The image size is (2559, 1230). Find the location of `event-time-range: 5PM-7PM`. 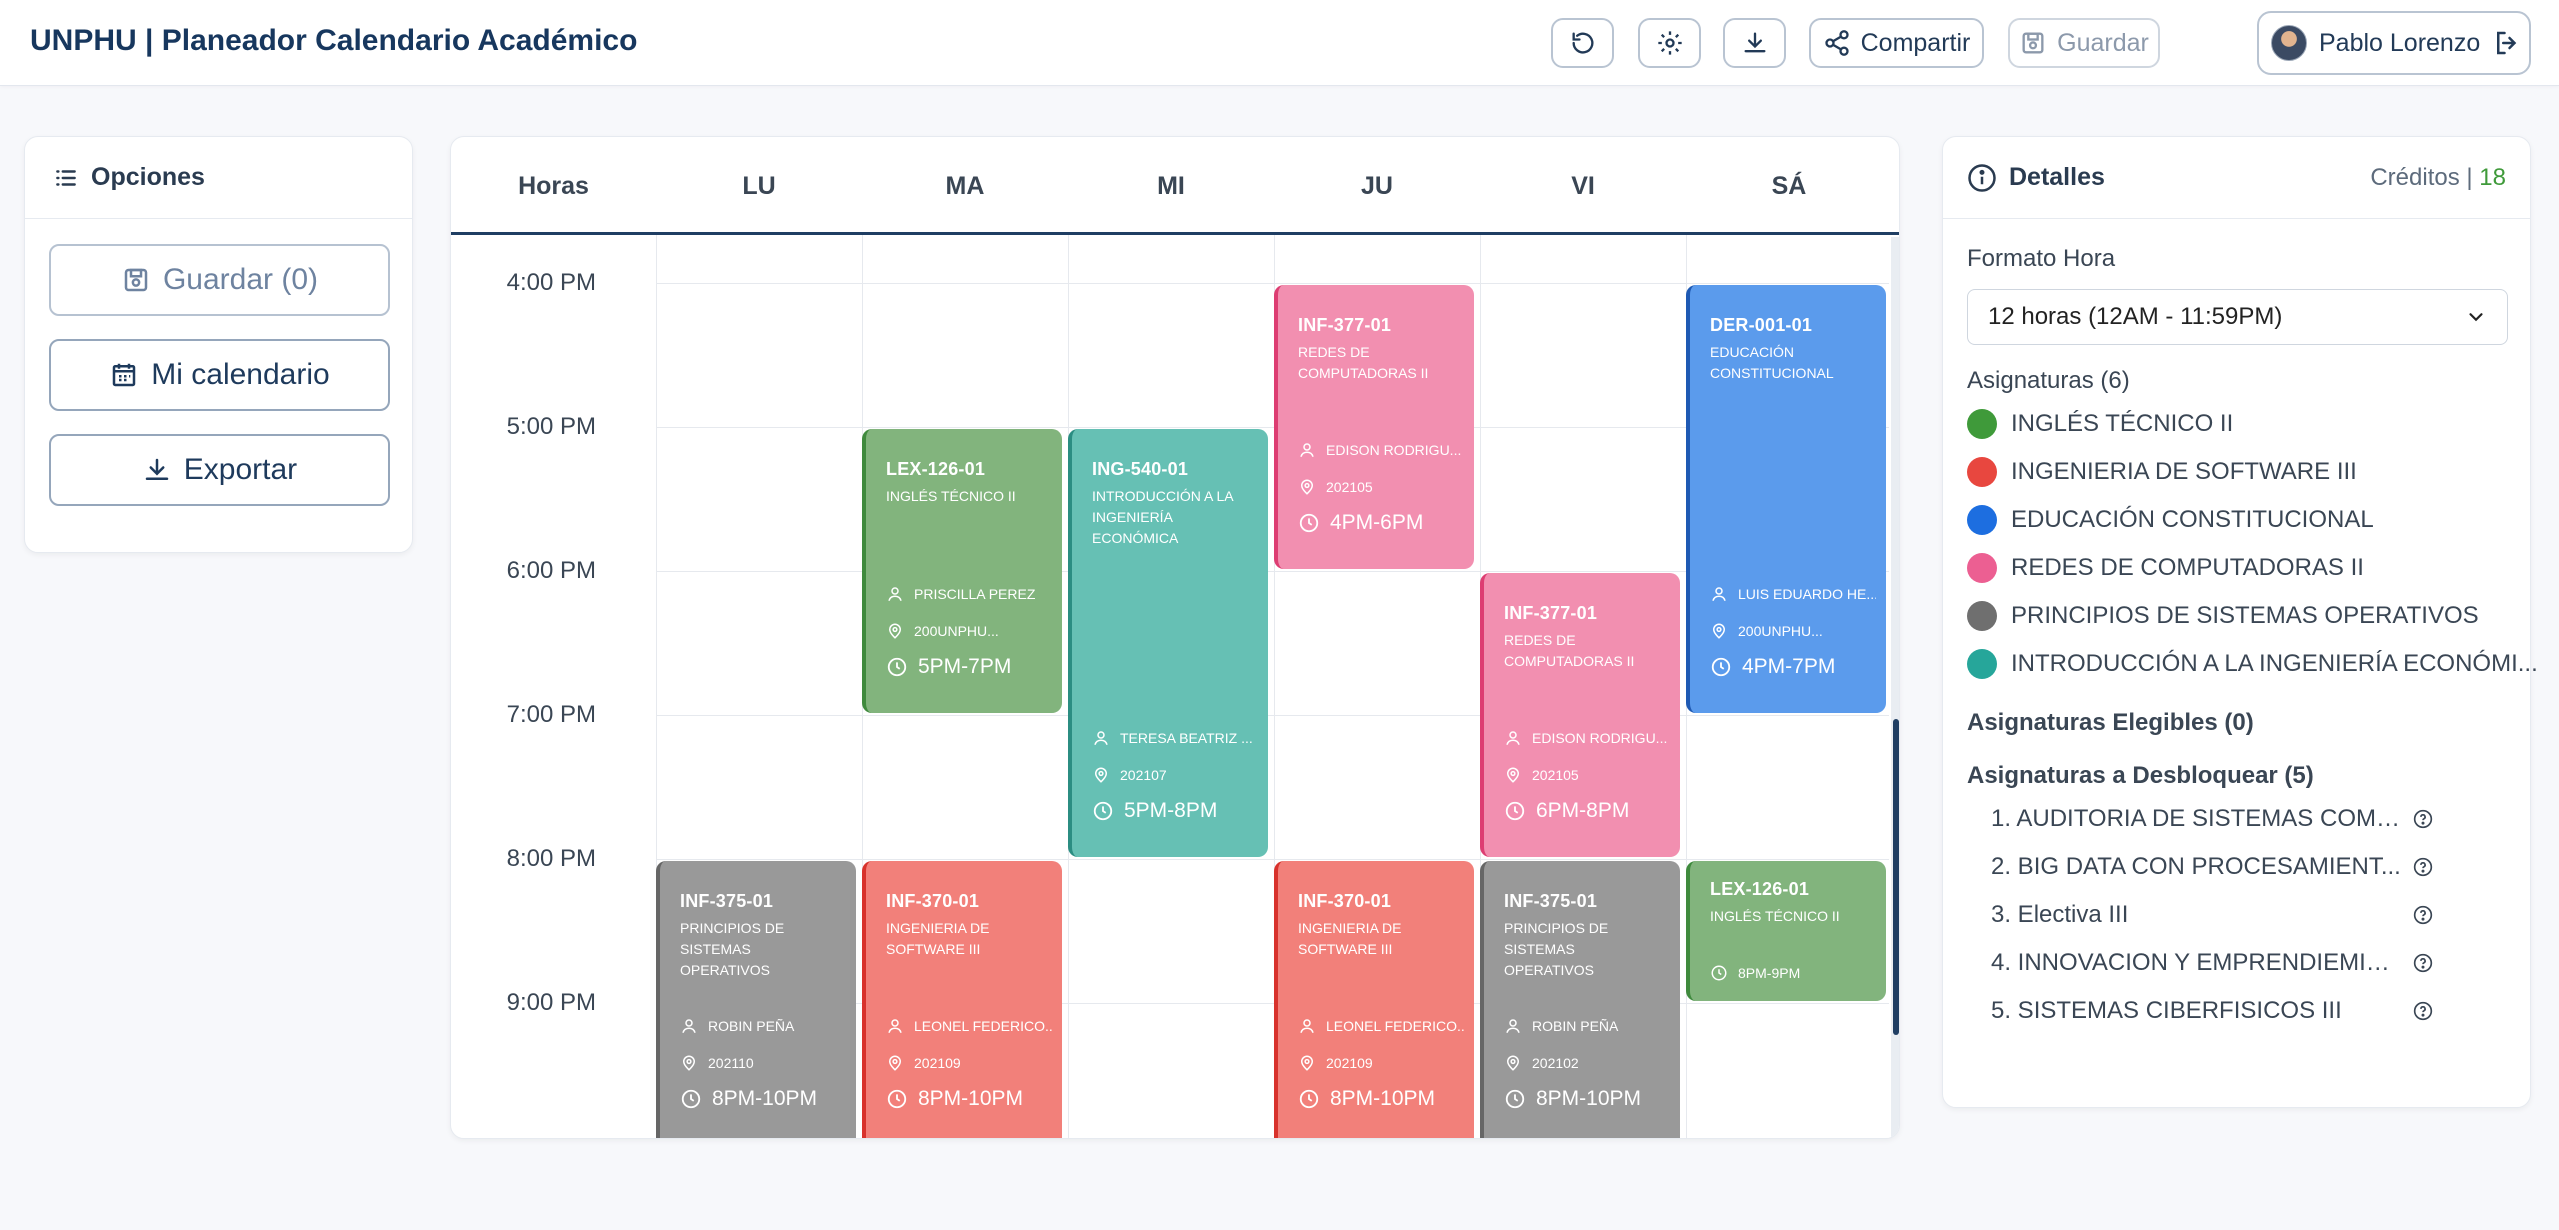

event-time-range: 5PM-7PM is located at coordinates (965, 666).